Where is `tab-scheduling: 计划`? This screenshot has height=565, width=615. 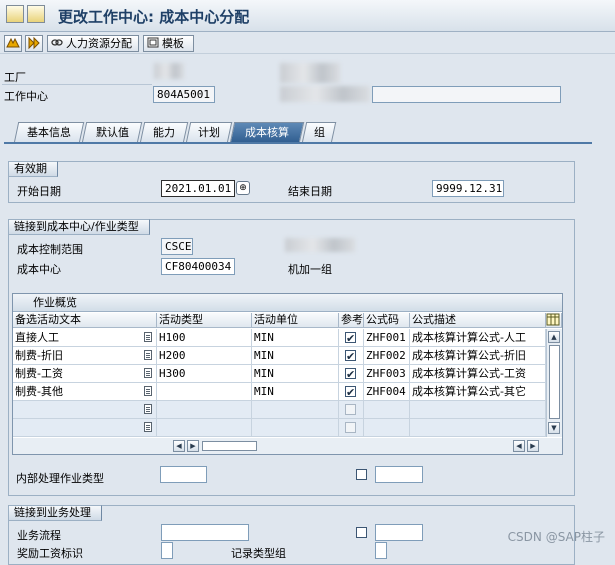
tab-scheduling: 计划 is located at coordinates (209, 132).